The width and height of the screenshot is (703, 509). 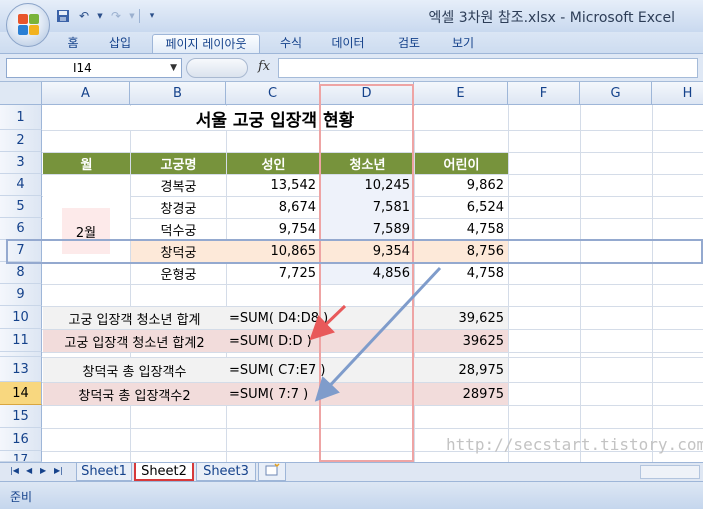 I want to click on row-header-5: 5, so click(x=21, y=207).